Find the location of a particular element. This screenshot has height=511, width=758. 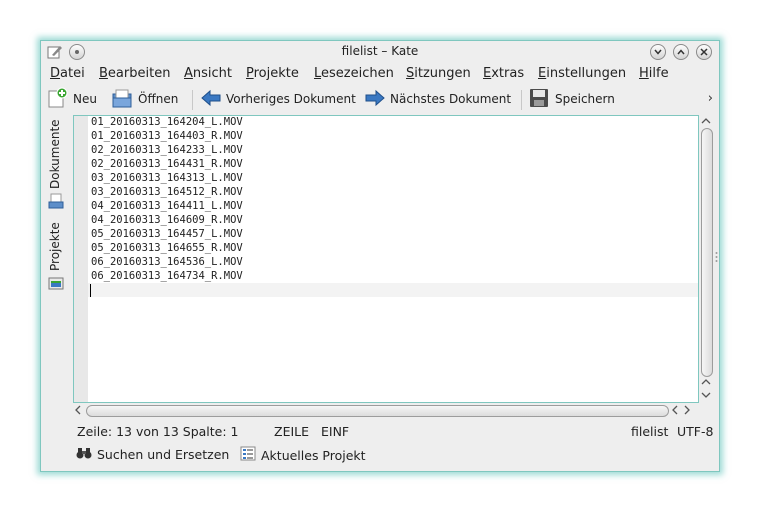

title-bar: filelist – Kate is located at coordinates (380, 52).